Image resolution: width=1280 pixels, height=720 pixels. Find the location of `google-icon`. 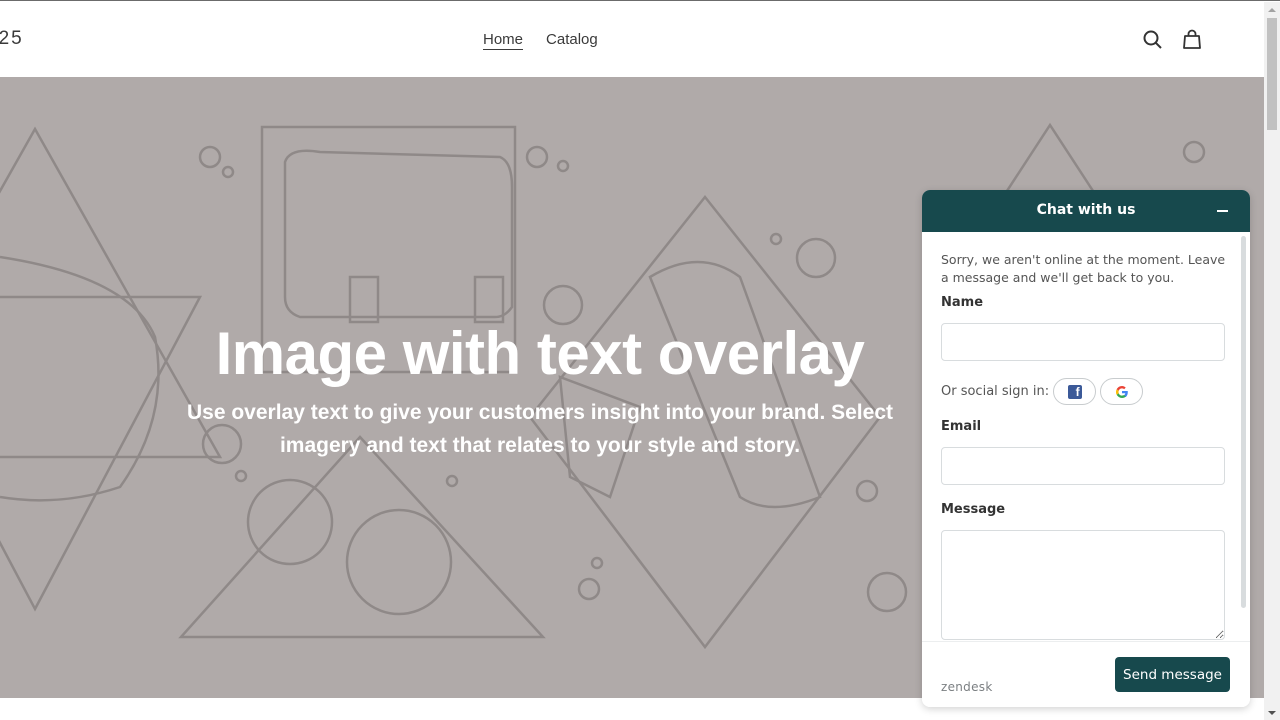

google-icon is located at coordinates (1121, 391).